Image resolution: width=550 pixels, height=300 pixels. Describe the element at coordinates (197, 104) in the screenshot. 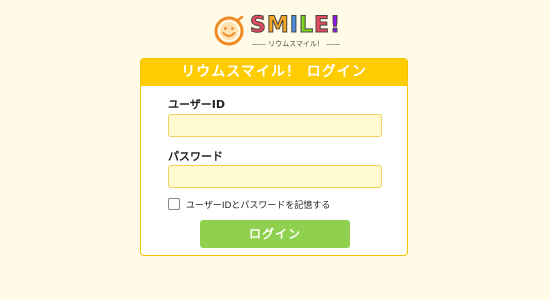

I see `user-id-label: ユーザーID` at that location.